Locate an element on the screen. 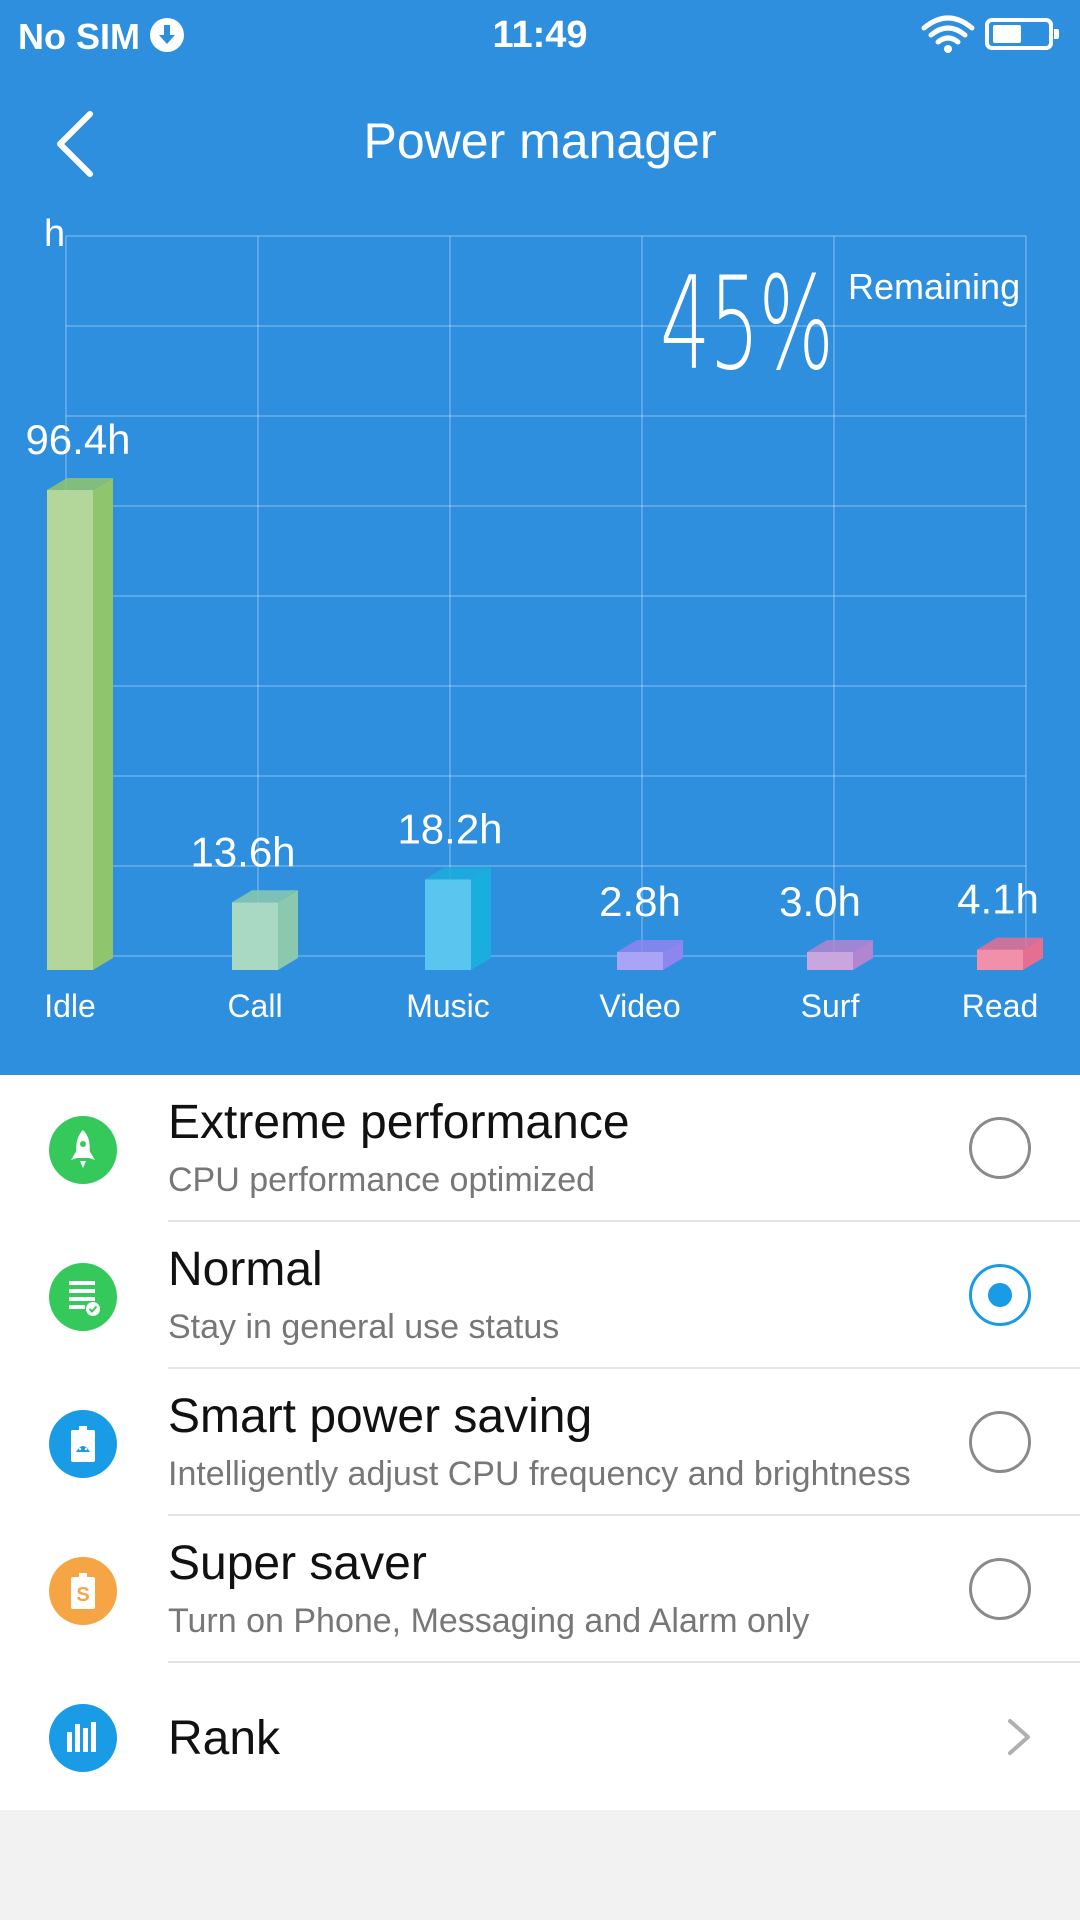 This screenshot has width=1080, height=1920. wifi-icon is located at coordinates (948, 34).